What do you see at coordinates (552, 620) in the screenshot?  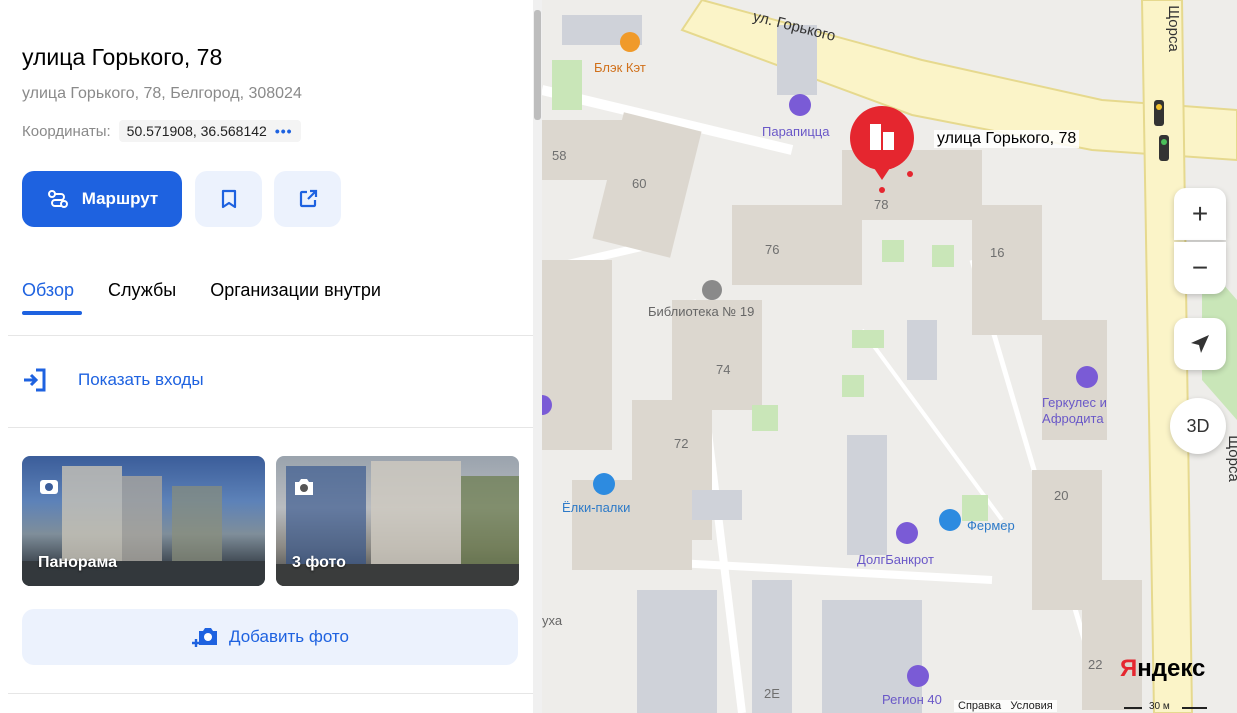 I see `poi-label: уха` at bounding box center [552, 620].